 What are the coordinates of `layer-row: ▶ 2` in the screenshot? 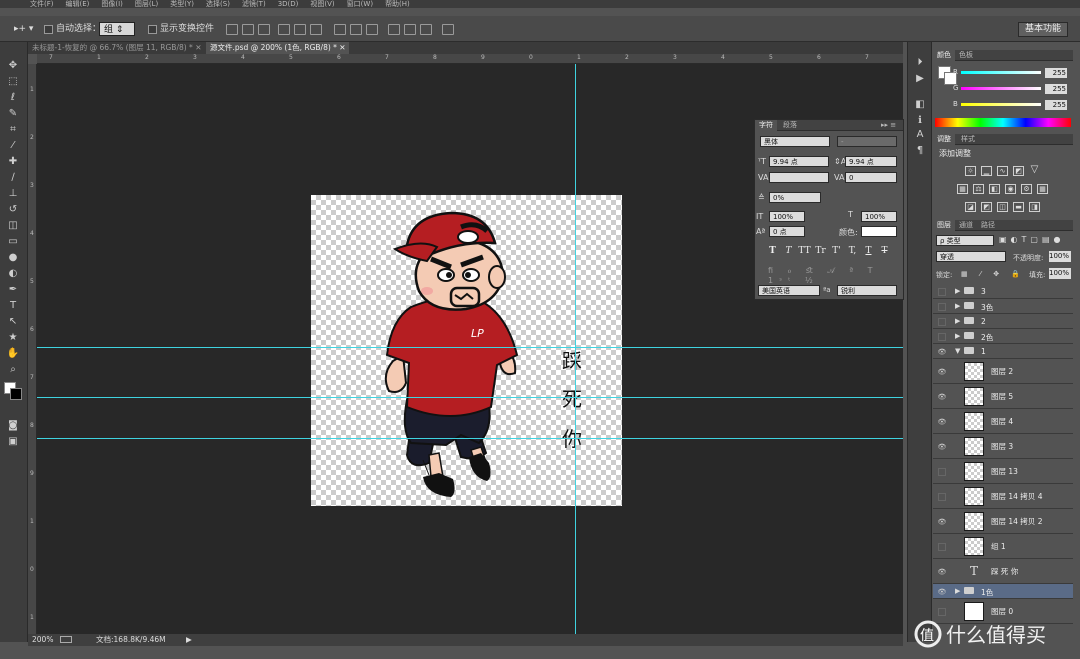 It's located at (1003, 321).